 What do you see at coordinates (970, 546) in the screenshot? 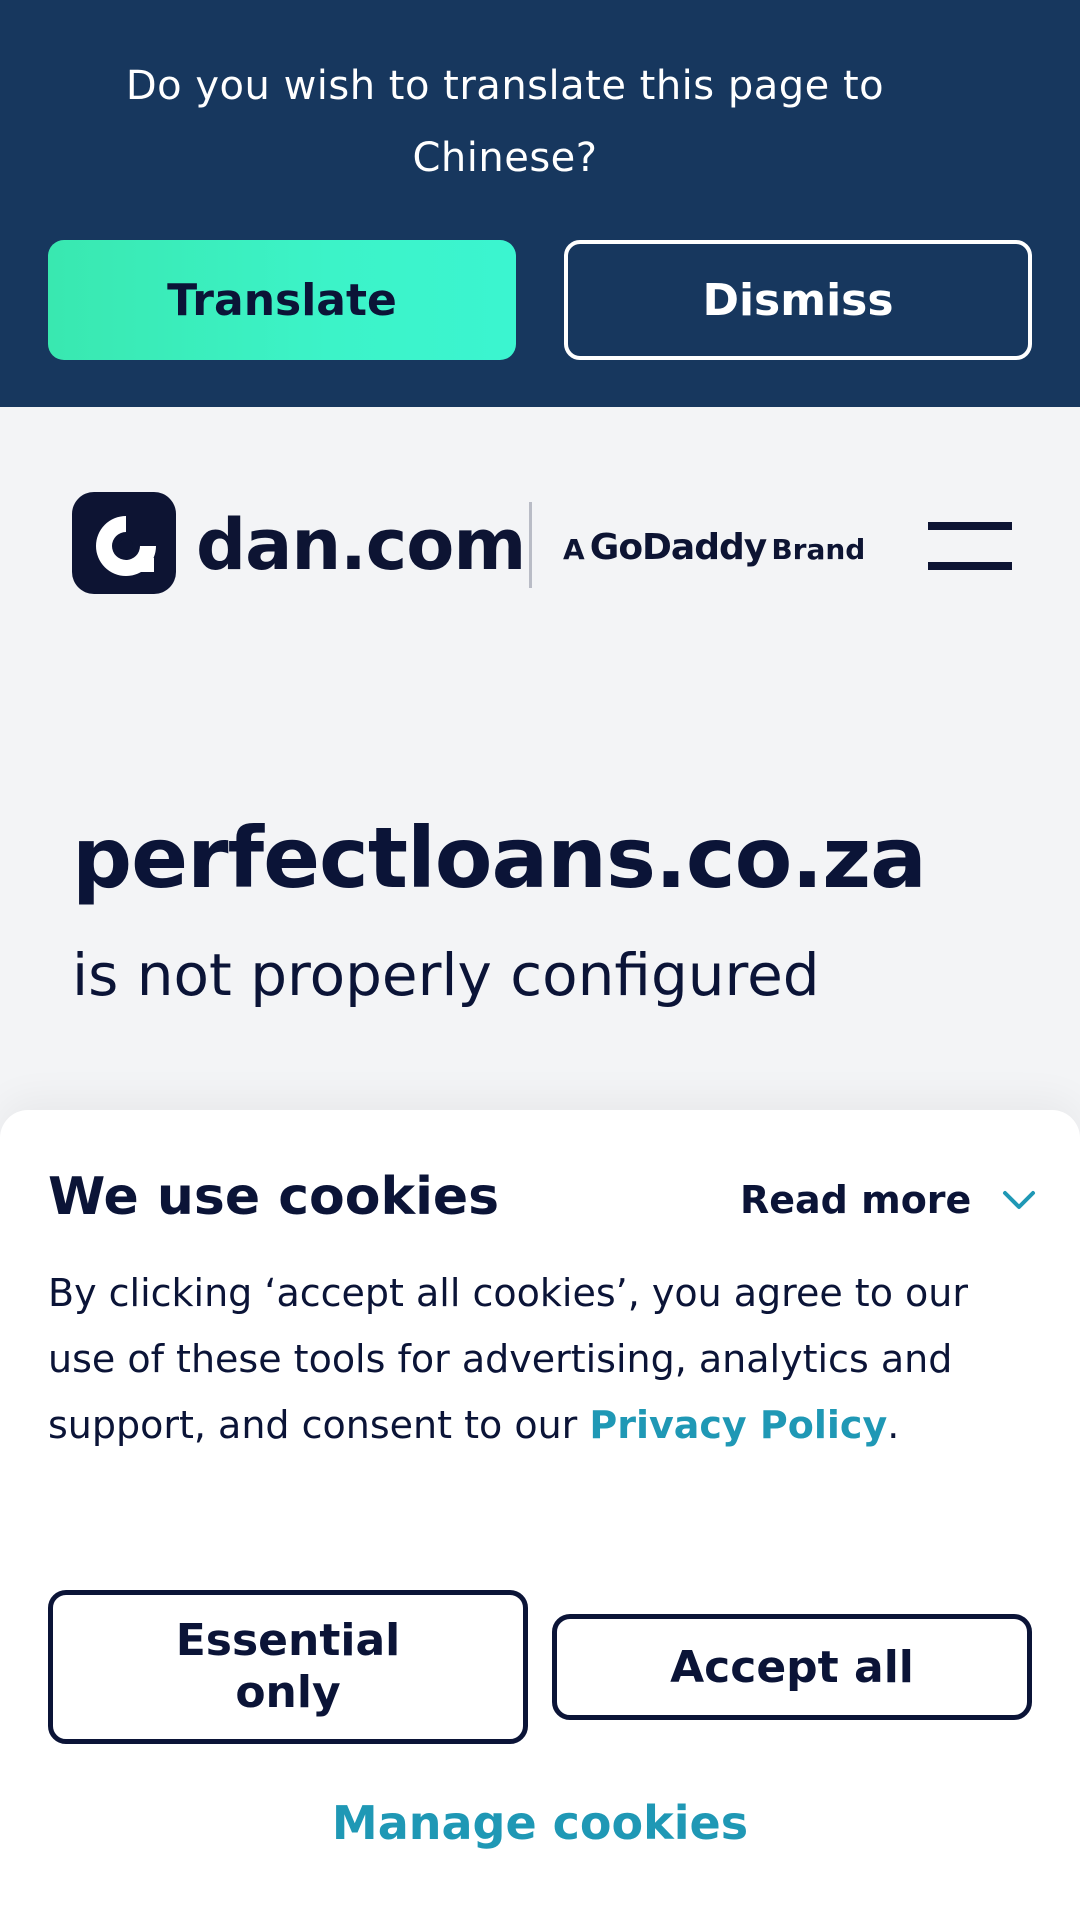
I see `hamburger-menu-icon` at bounding box center [970, 546].